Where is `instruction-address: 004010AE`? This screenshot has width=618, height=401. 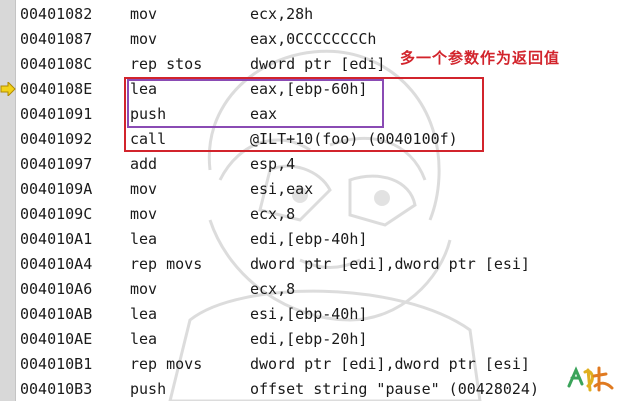
instruction-address: 004010AE is located at coordinates (56, 339).